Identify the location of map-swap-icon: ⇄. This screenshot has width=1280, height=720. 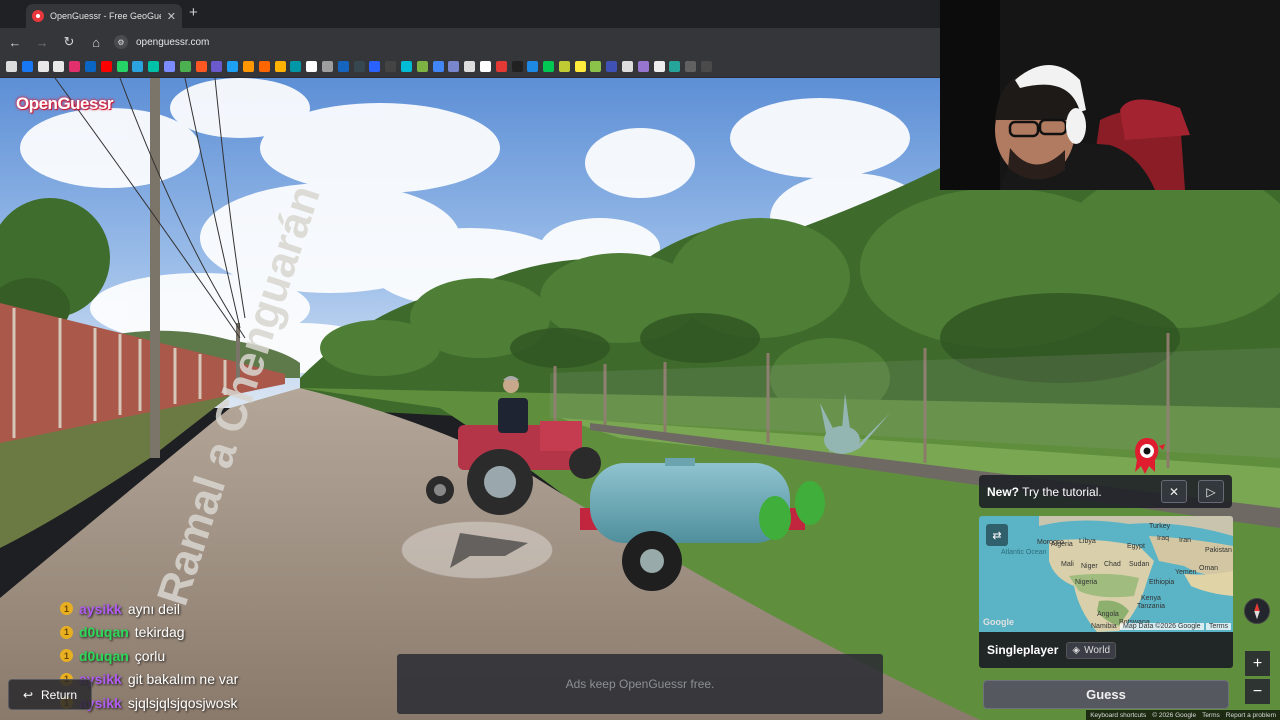
(997, 535).